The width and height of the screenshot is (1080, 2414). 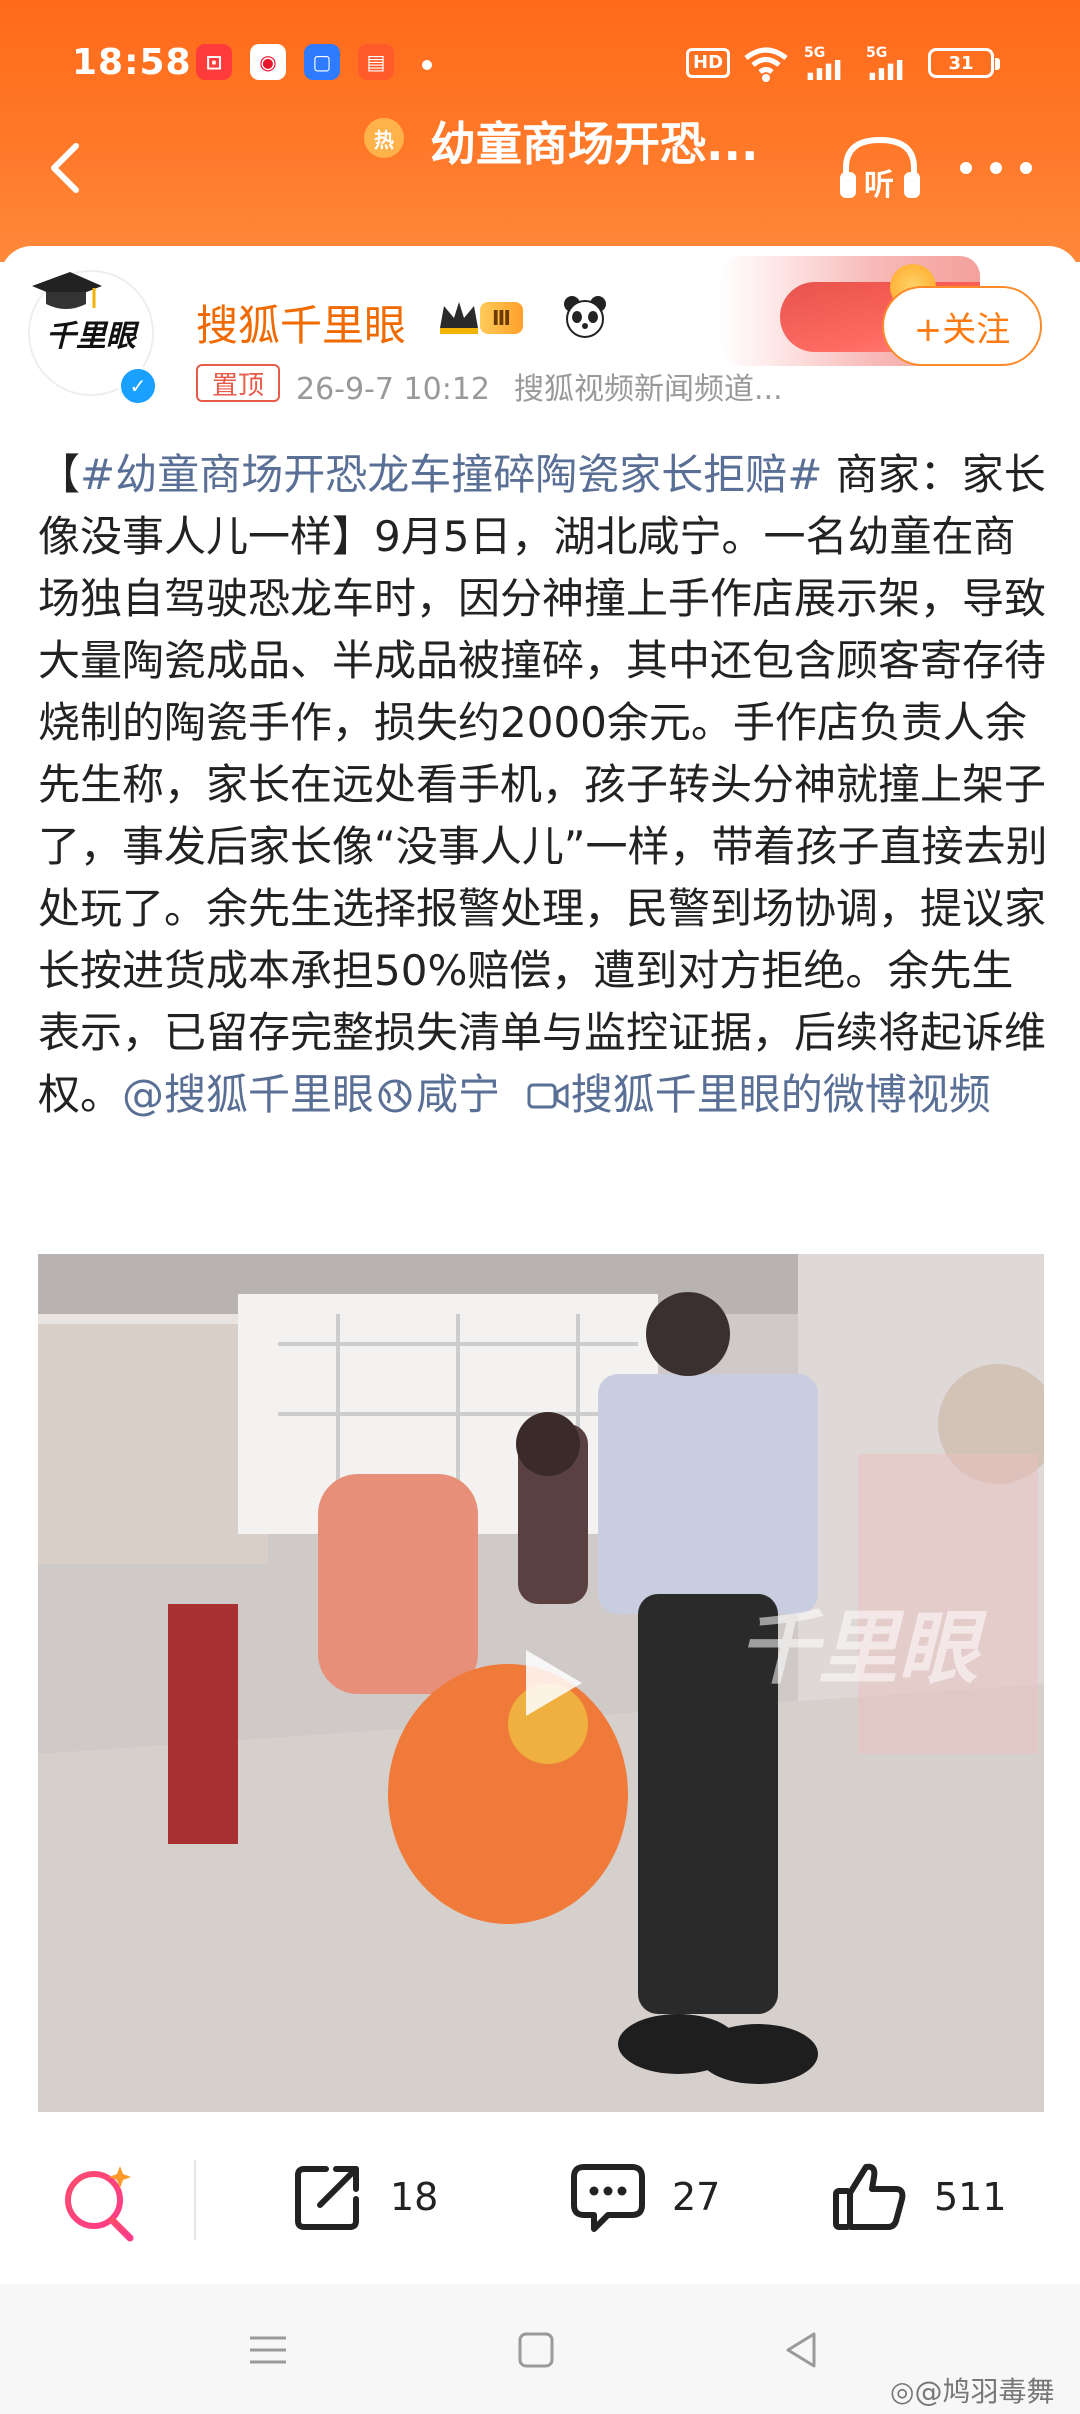 What do you see at coordinates (962, 326) in the screenshot?
I see `follow-button: +关注` at bounding box center [962, 326].